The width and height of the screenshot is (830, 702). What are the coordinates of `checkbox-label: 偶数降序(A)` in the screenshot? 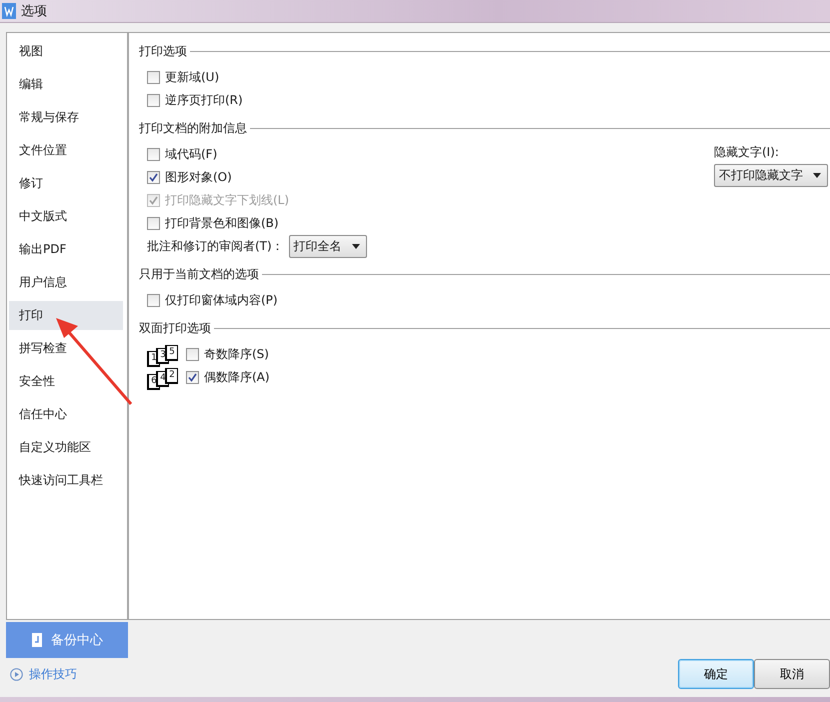 It's located at (237, 377).